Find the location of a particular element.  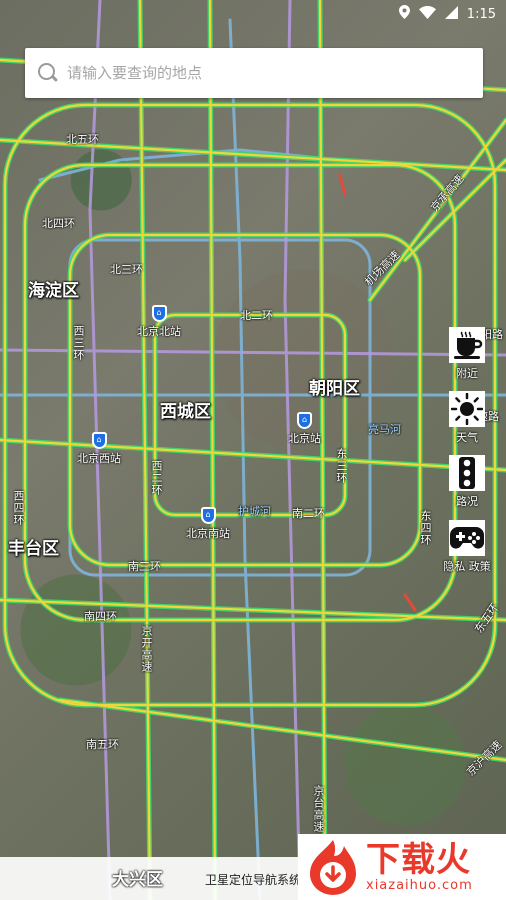

road-label-jingtai: 京台高速 is located at coordinates (318, 809).